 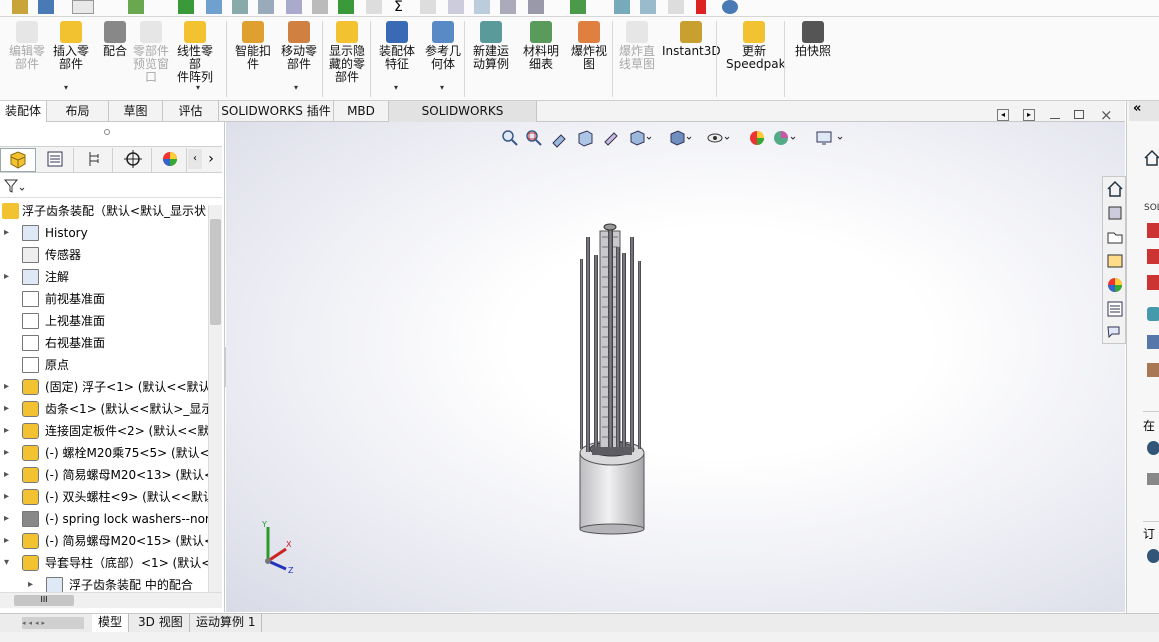 I want to click on tree-item: 上视基准面, so click(x=104, y=321).